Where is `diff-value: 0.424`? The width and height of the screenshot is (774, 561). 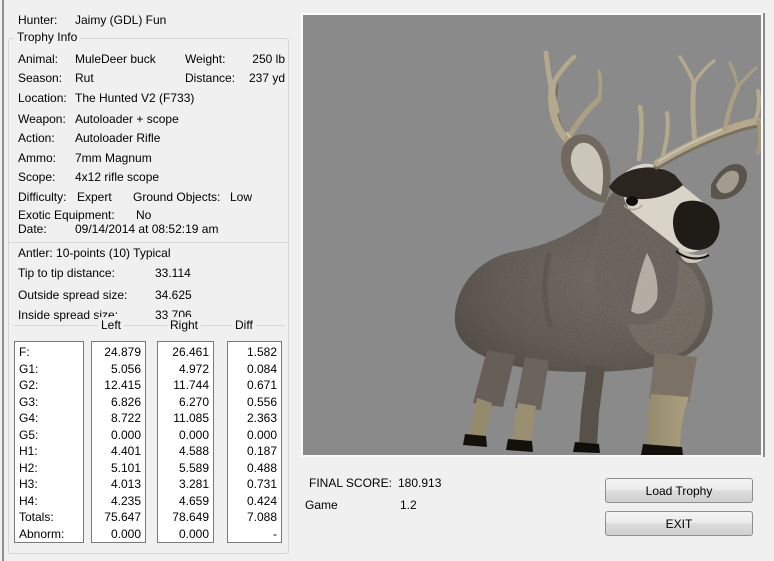 diff-value: 0.424 is located at coordinates (261, 500).